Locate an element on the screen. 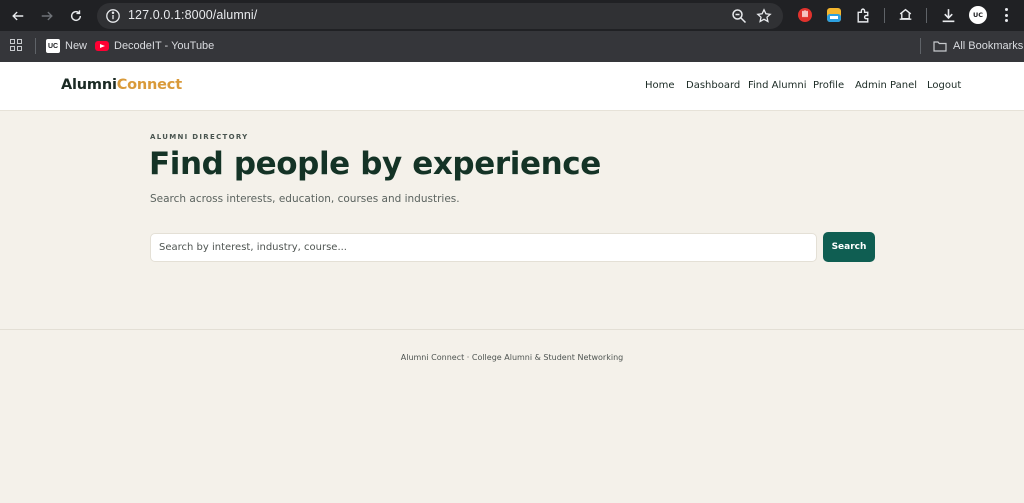 The height and width of the screenshot is (503, 1024). folder-icon is located at coordinates (940, 46).